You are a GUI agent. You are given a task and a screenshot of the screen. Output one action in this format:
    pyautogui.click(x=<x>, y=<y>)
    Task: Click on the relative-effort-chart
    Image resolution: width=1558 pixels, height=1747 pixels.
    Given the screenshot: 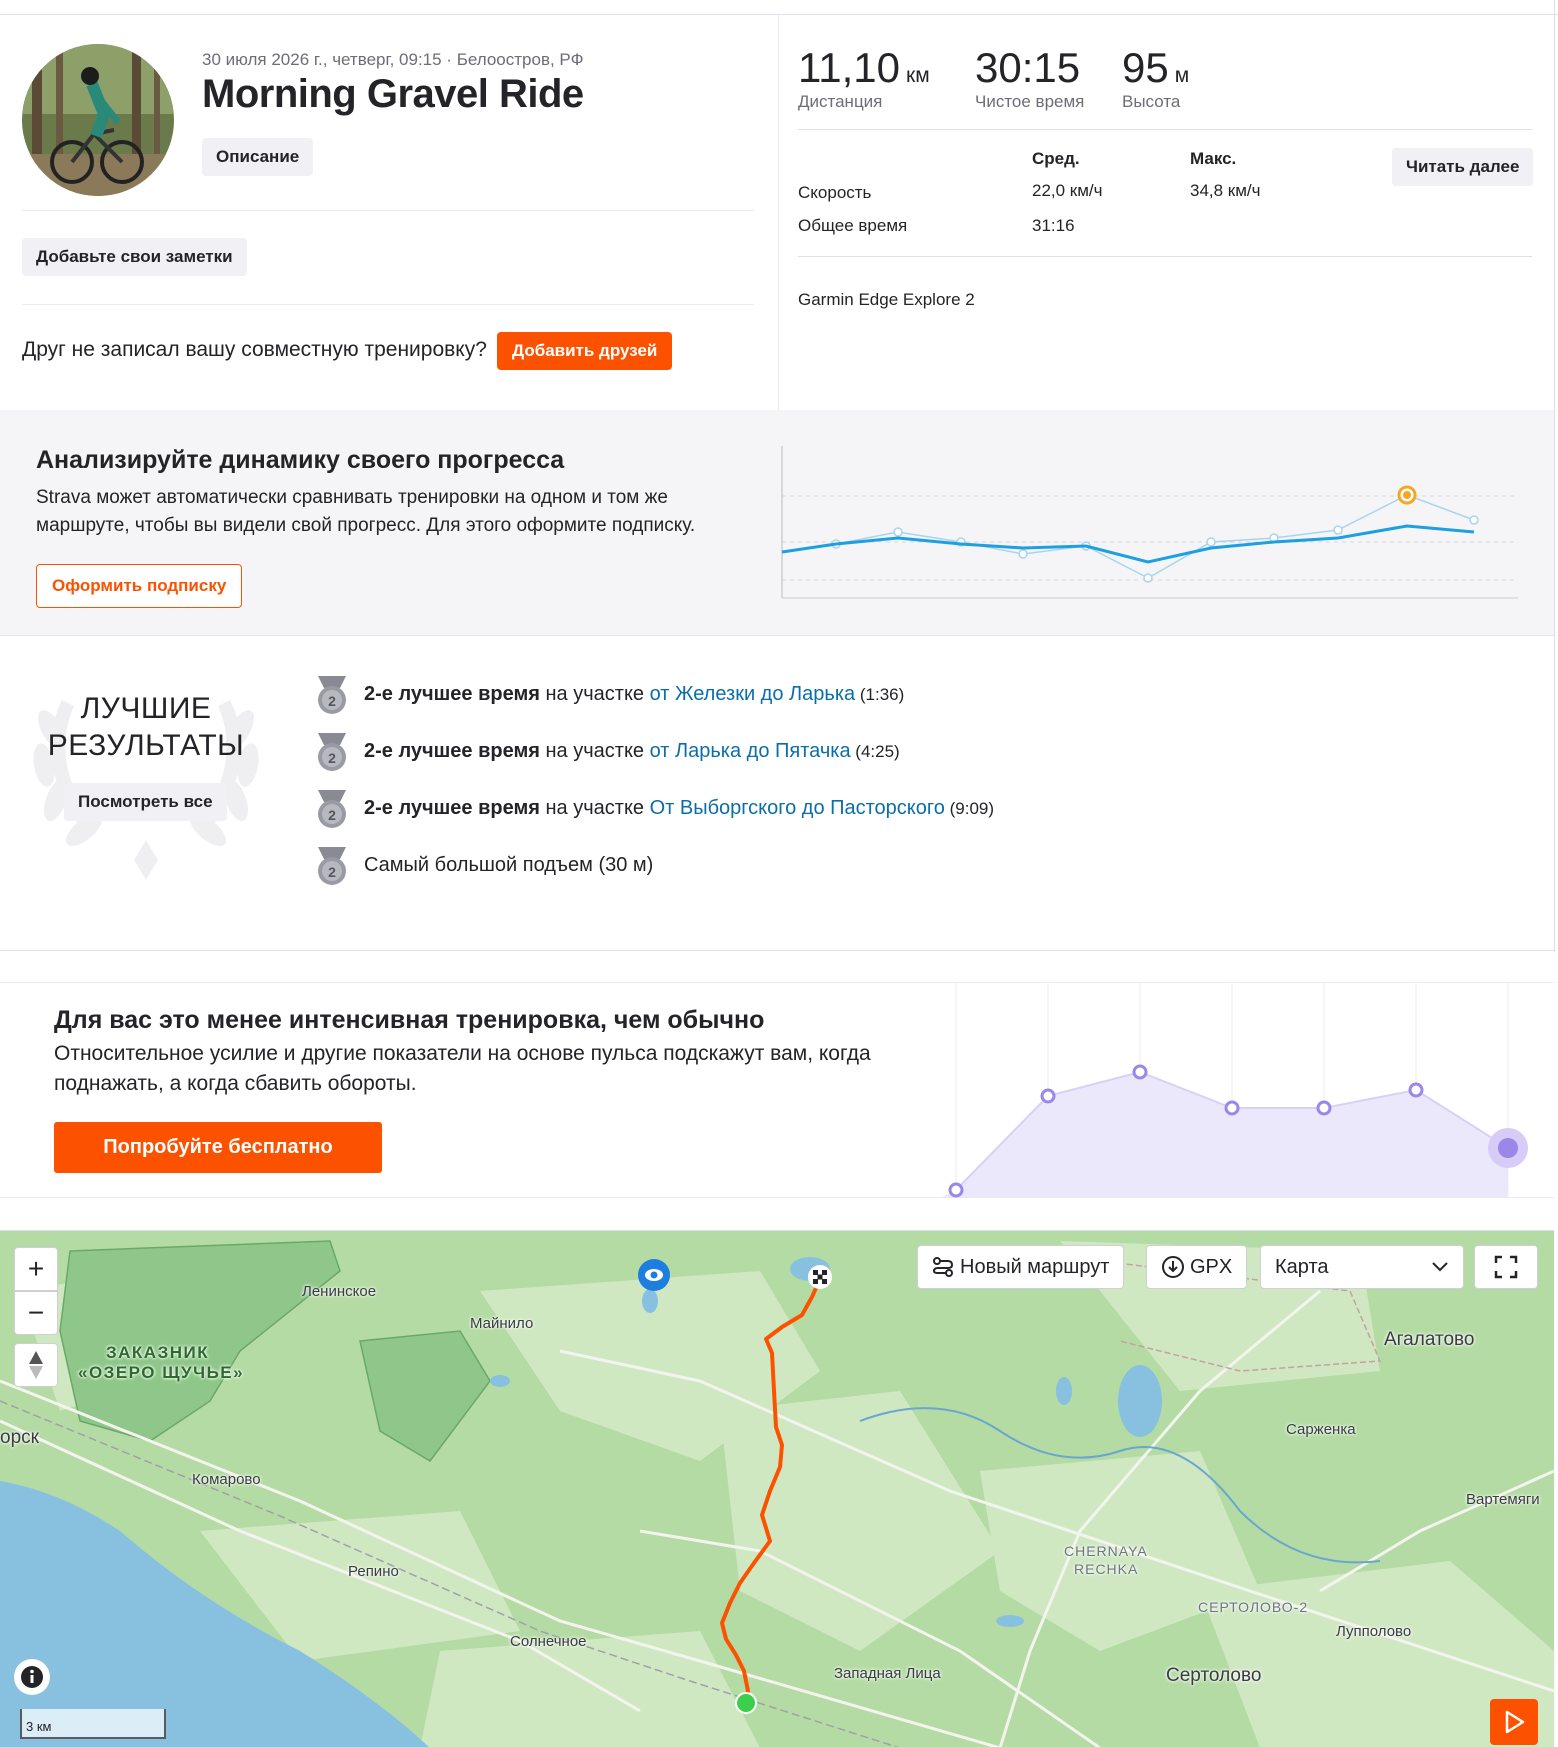 What is the action you would take?
    pyautogui.click(x=1247, y=1090)
    